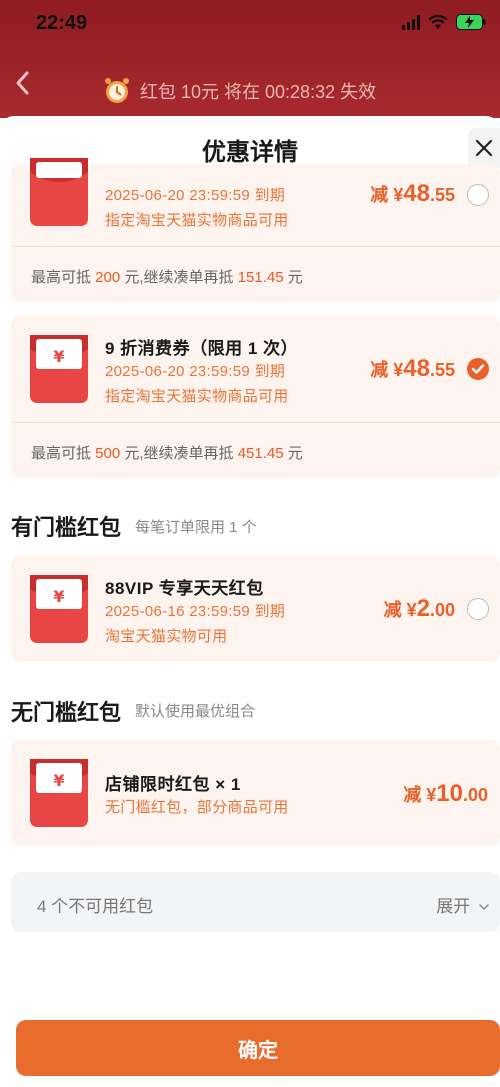 Image resolution: width=500 pixels, height=1087 pixels. Describe the element at coordinates (438, 22) in the screenshot. I see `wifi-icon` at that location.